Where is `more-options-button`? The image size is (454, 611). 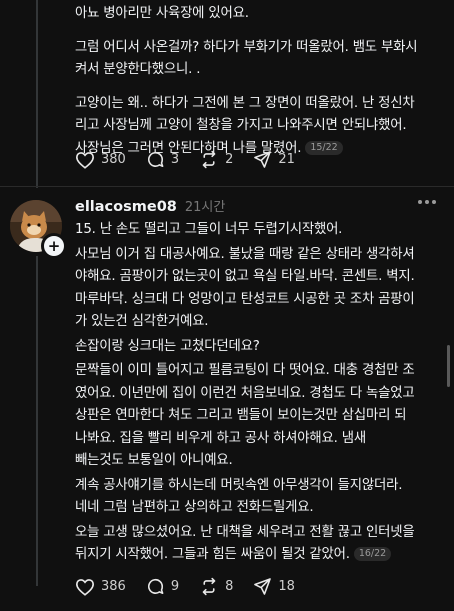
more-options-button is located at coordinates (427, 202).